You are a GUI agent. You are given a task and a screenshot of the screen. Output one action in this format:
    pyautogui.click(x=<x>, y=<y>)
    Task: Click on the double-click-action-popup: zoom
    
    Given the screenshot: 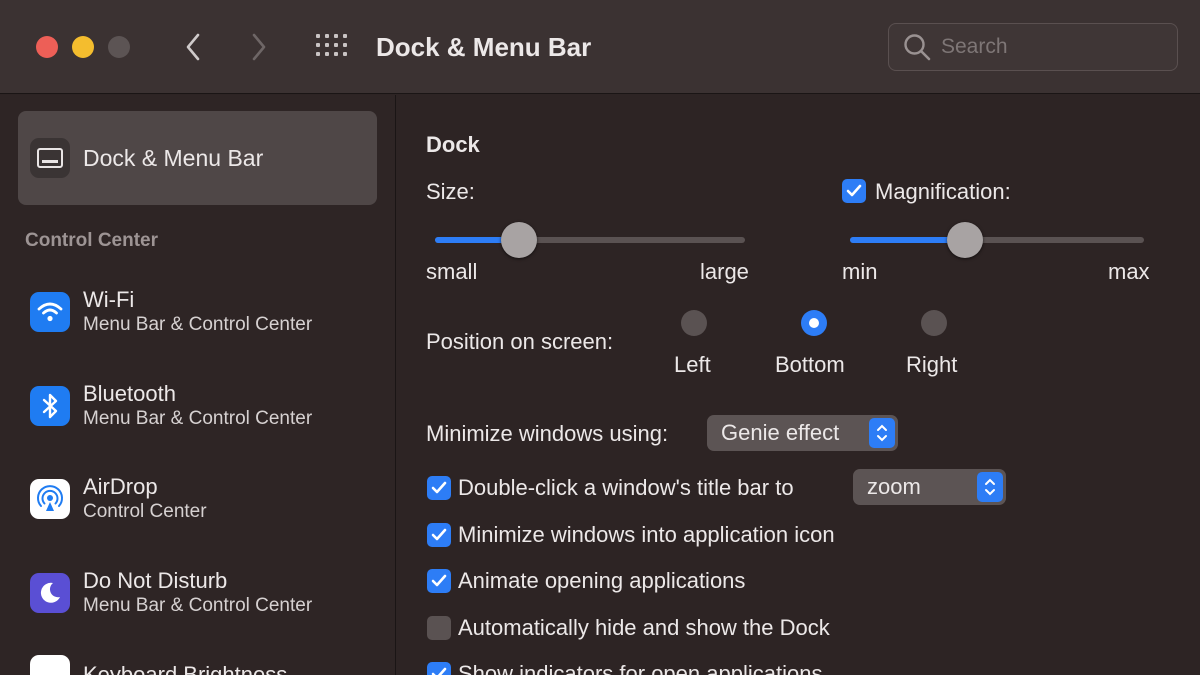 What is the action you would take?
    pyautogui.click(x=929, y=487)
    